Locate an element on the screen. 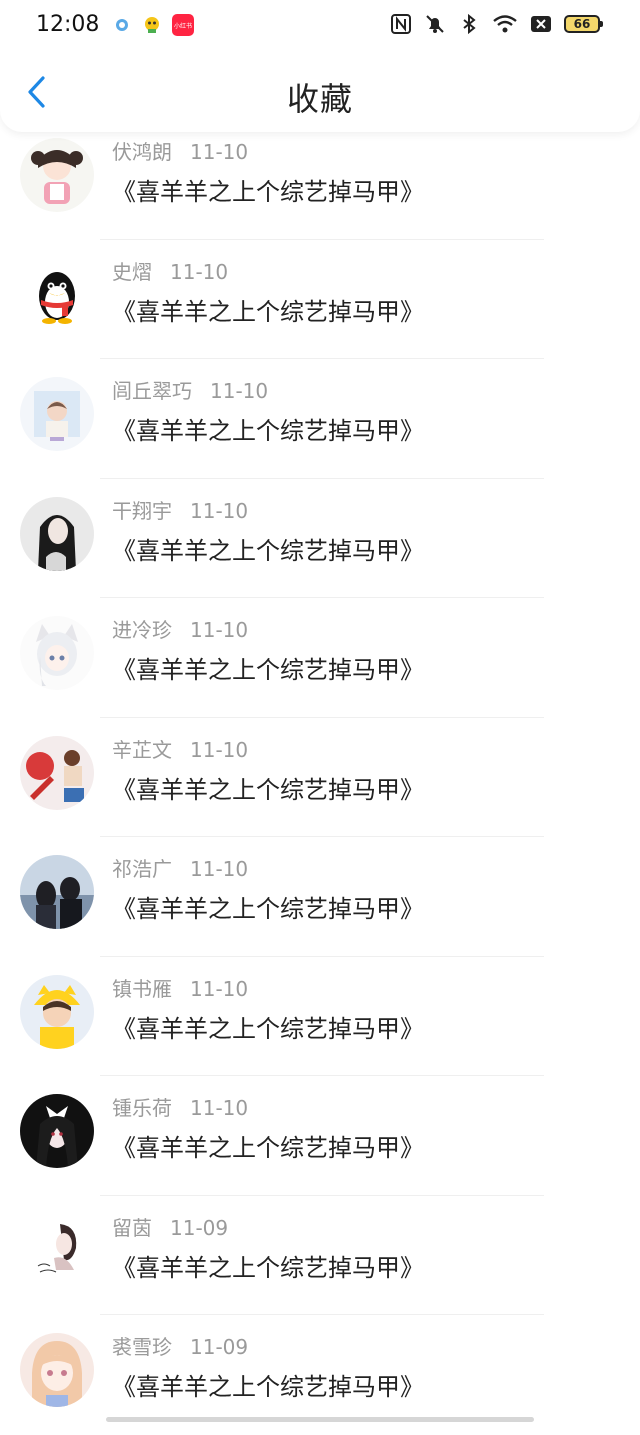 This screenshot has height=1435, width=640. item-meta: 裘雪珍 11-09 is located at coordinates (180, 1345).